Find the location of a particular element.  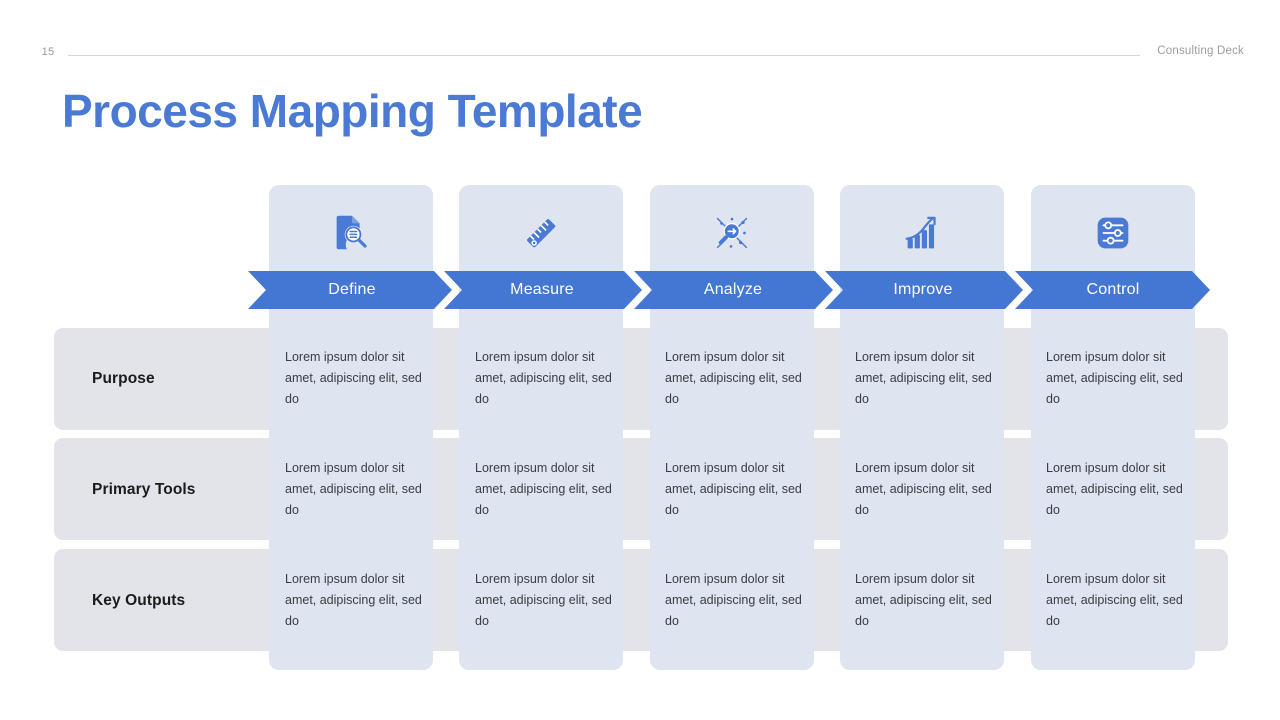

phase-label-improve: Improve is located at coordinates (923, 290).